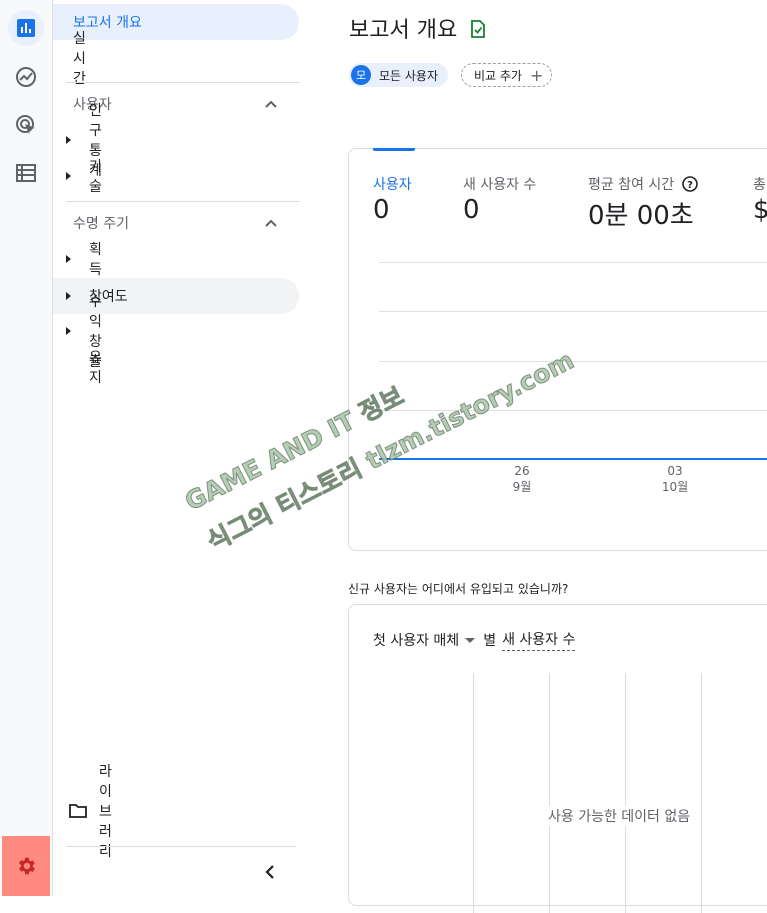  I want to click on nav-label: 유지, so click(95, 368).